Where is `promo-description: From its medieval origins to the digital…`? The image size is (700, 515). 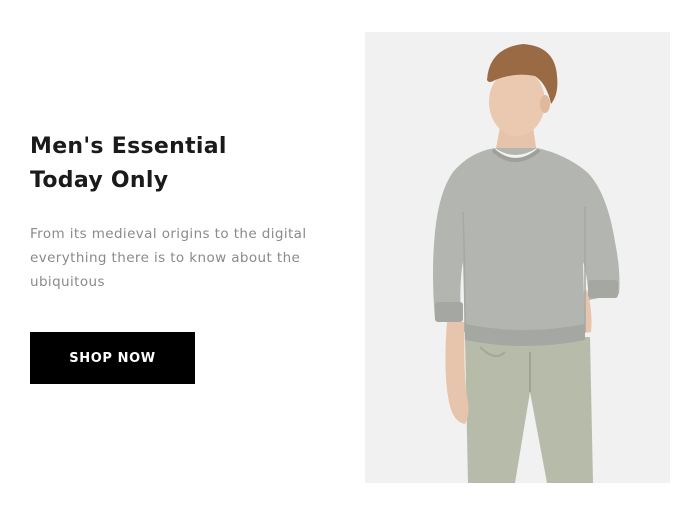 promo-description: From its medieval origins to the digital… is located at coordinates (168, 258).